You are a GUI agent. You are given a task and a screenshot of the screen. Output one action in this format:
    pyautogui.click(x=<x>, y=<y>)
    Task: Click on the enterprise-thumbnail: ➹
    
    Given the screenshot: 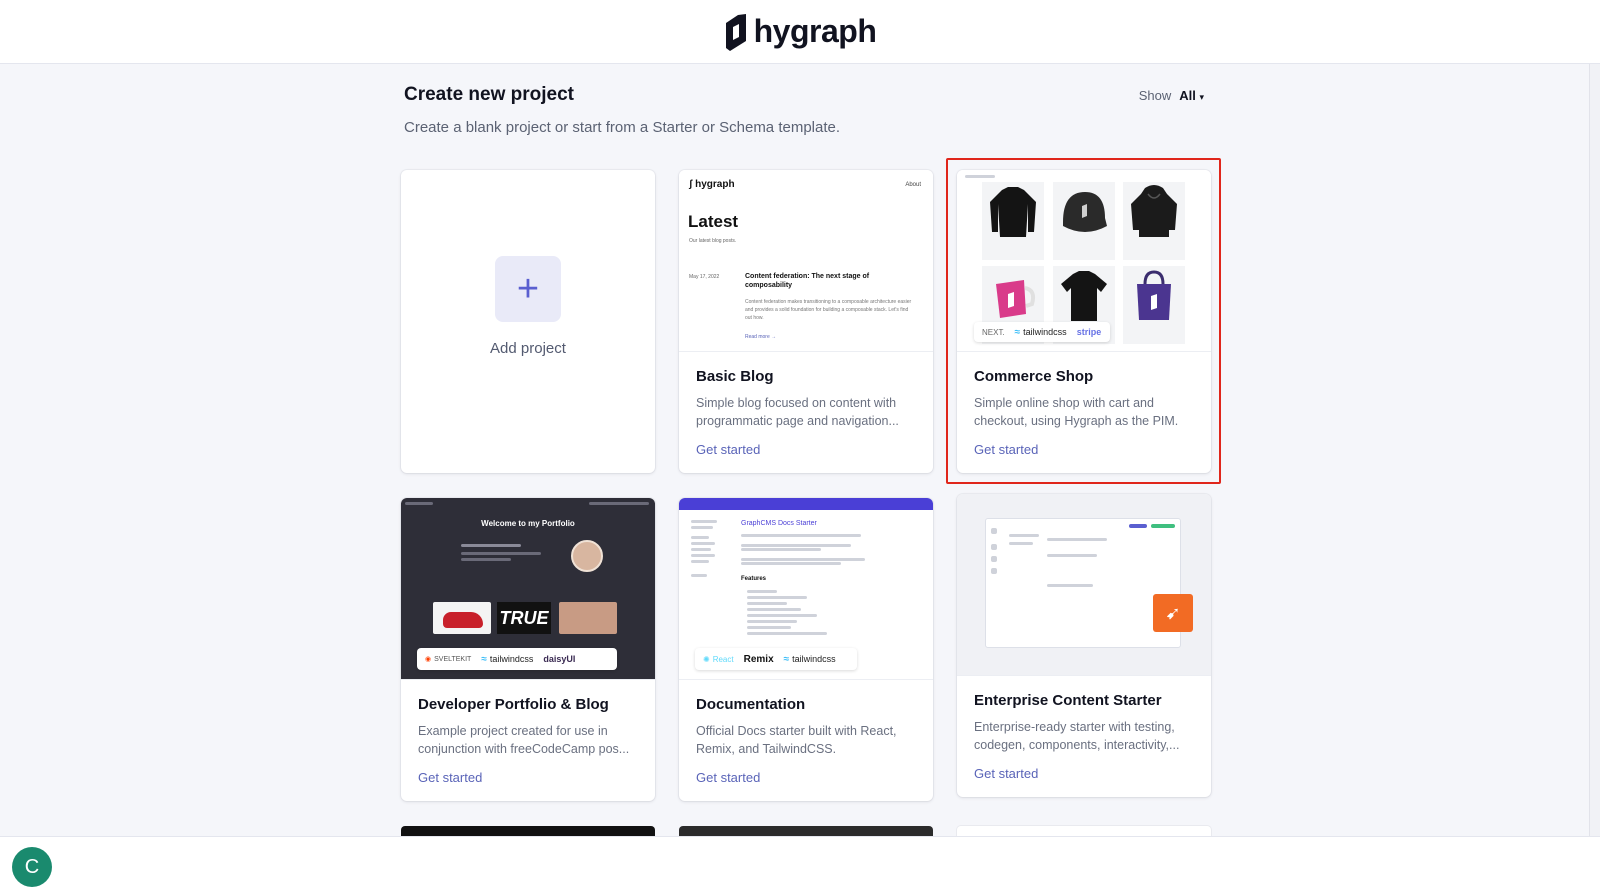 What is the action you would take?
    pyautogui.click(x=1084, y=585)
    